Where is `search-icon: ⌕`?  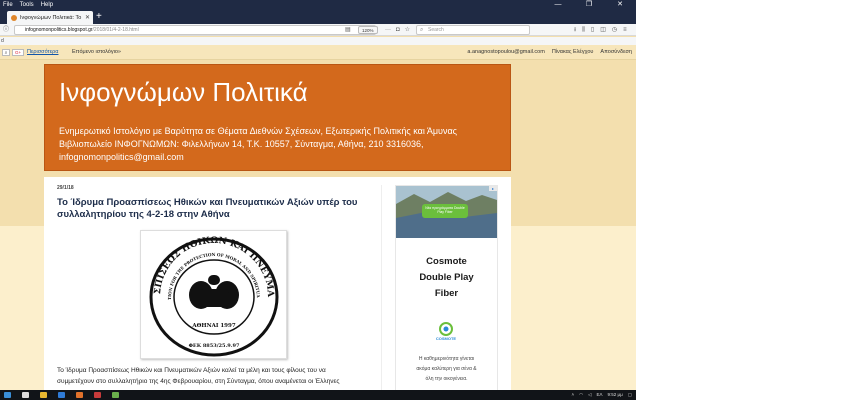 search-icon: ⌕ is located at coordinates (422, 30).